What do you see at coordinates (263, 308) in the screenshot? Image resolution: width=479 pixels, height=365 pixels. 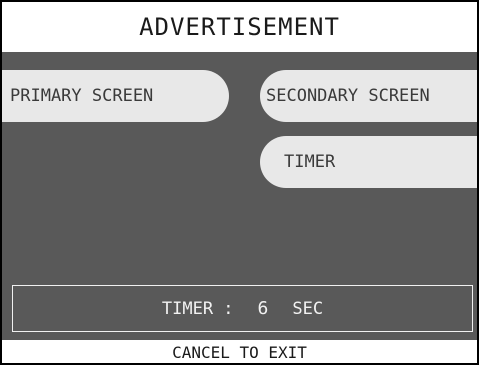 I see `timer-value: 6` at bounding box center [263, 308].